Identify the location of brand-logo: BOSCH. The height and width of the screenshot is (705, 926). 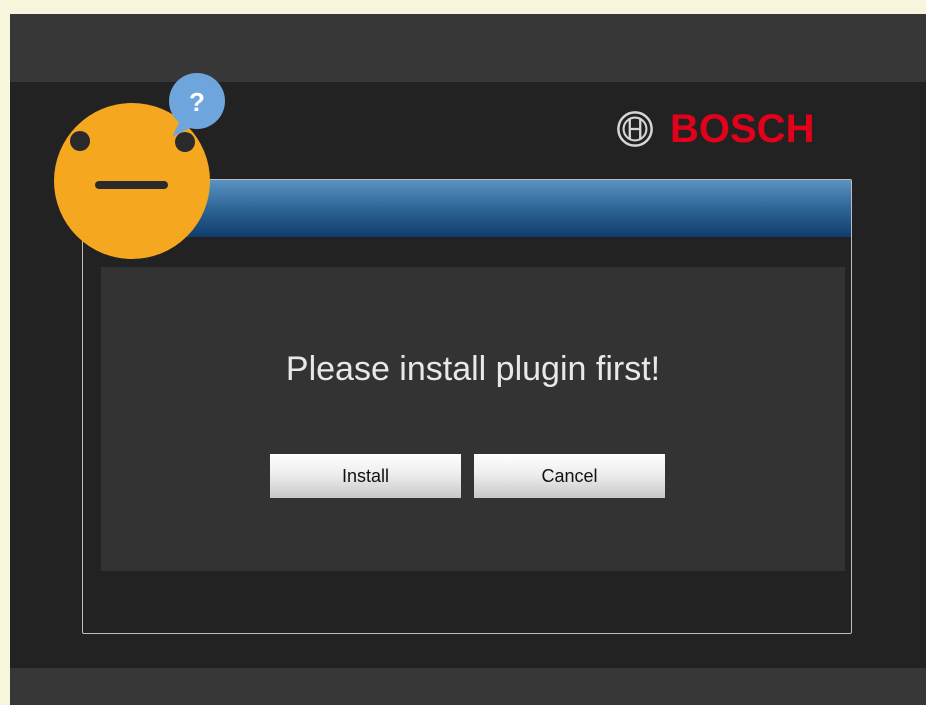
(715, 129).